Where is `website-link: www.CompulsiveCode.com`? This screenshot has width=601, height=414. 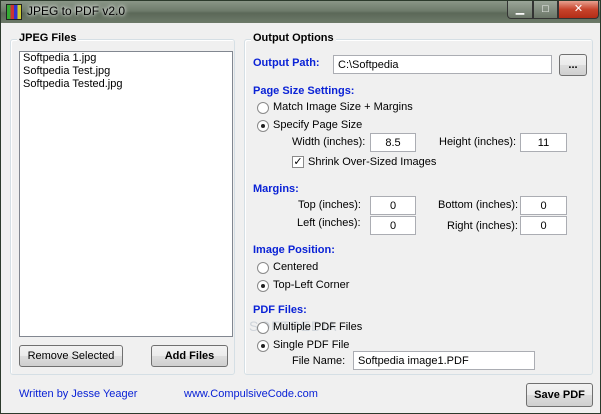 website-link: www.CompulsiveCode.com is located at coordinates (251, 394).